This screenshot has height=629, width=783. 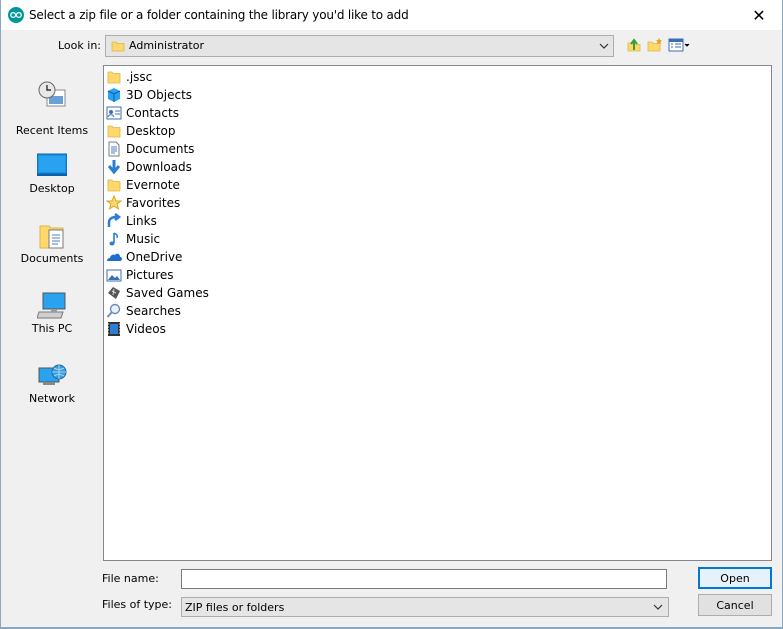 What do you see at coordinates (154, 257) in the screenshot?
I see `file-name: OneDrive` at bounding box center [154, 257].